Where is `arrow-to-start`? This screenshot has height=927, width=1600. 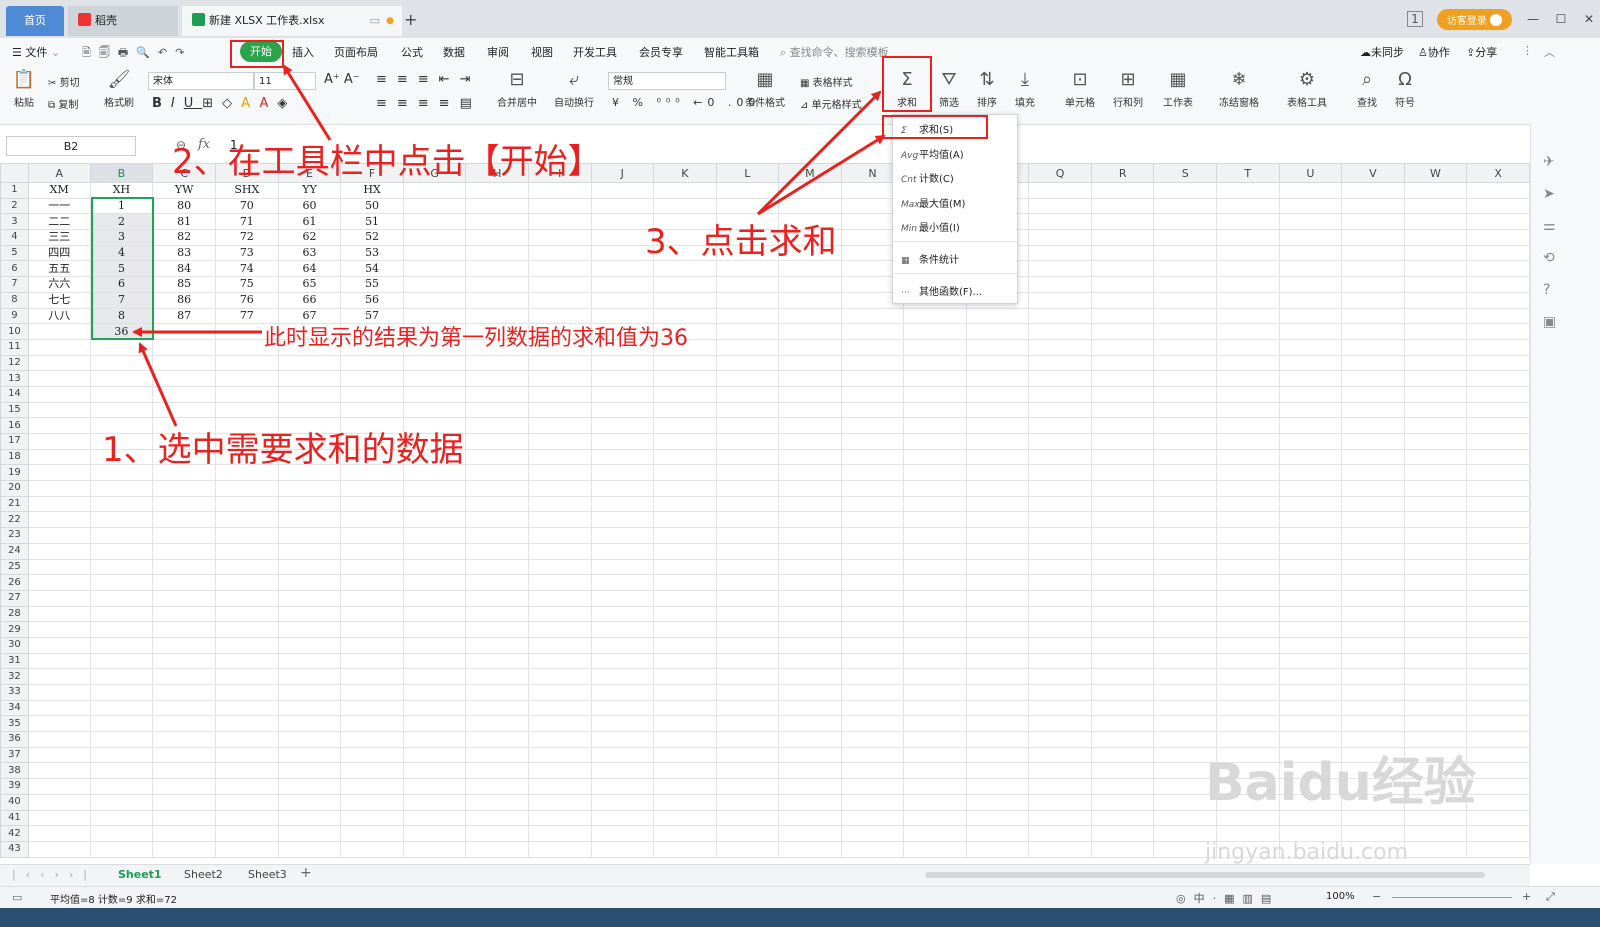 arrow-to-start is located at coordinates (307, 102).